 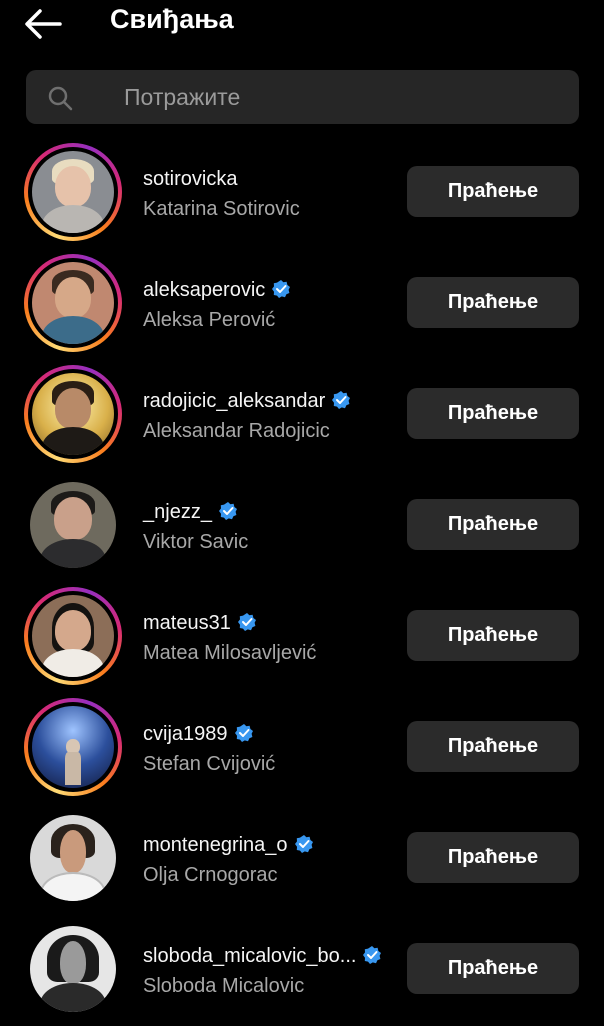 I want to click on back-button, so click(x=43, y=24).